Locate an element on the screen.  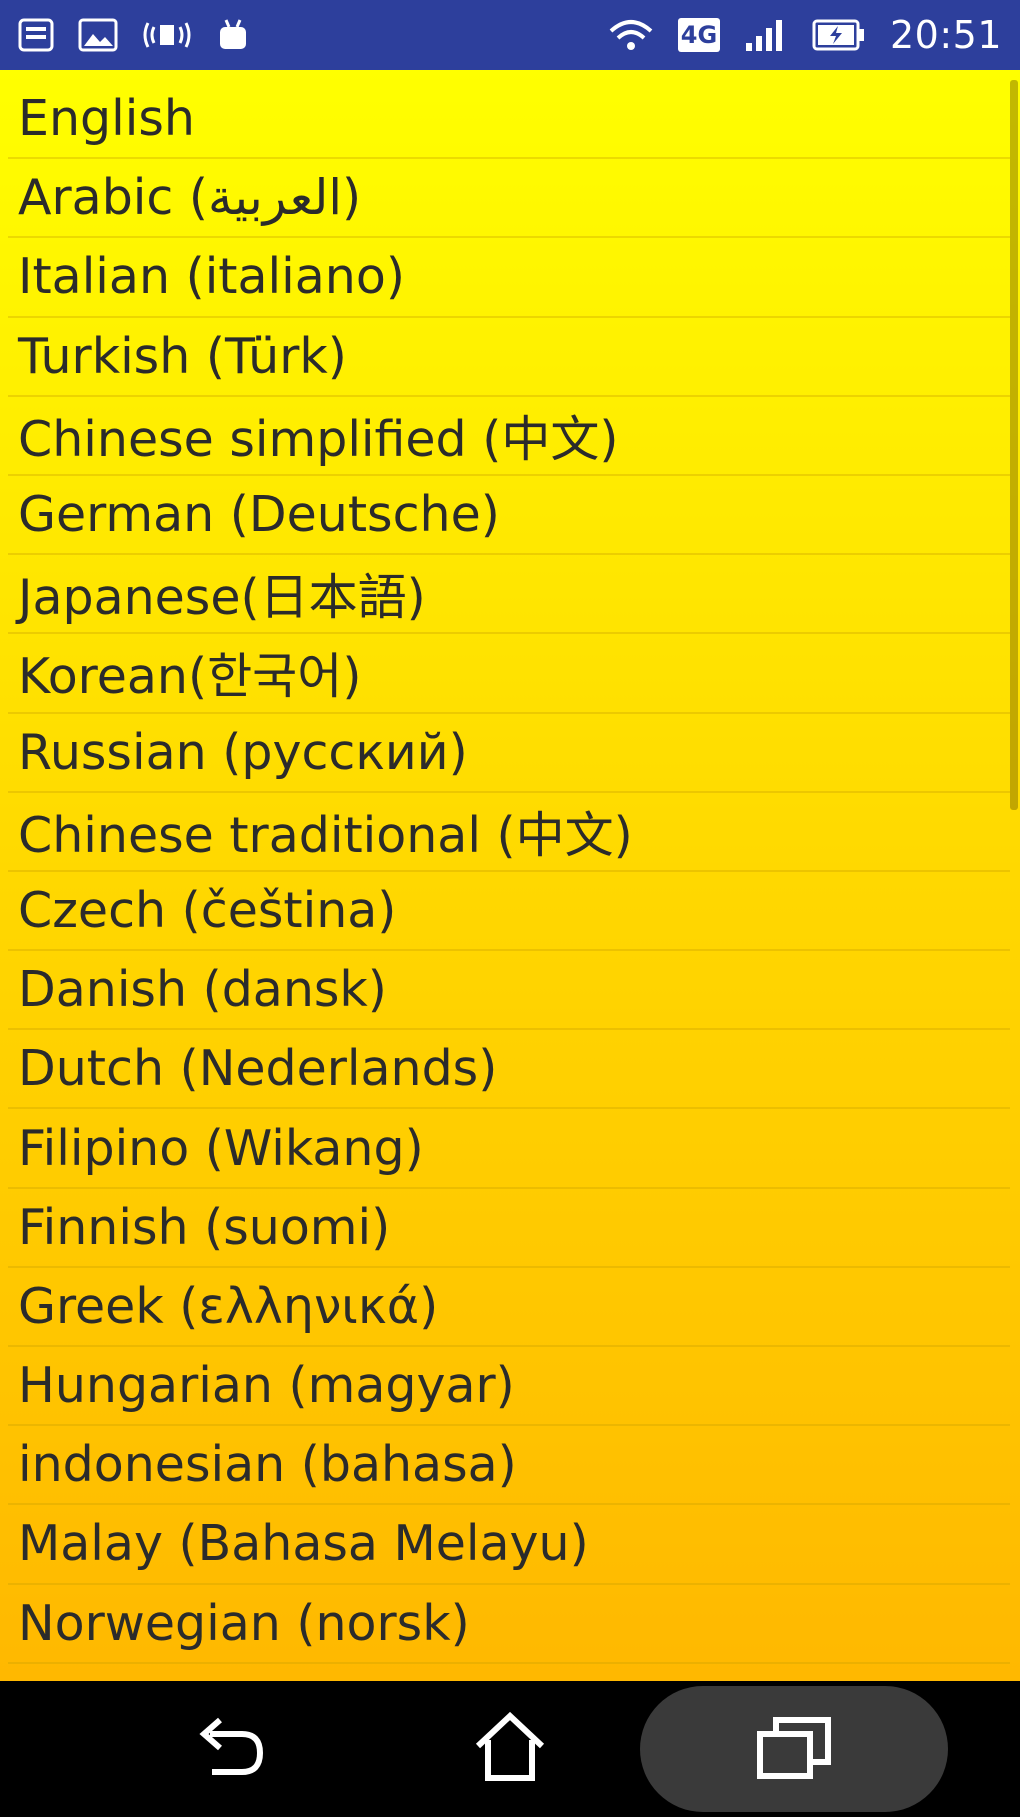
gallery-icon is located at coordinates (98, 35).